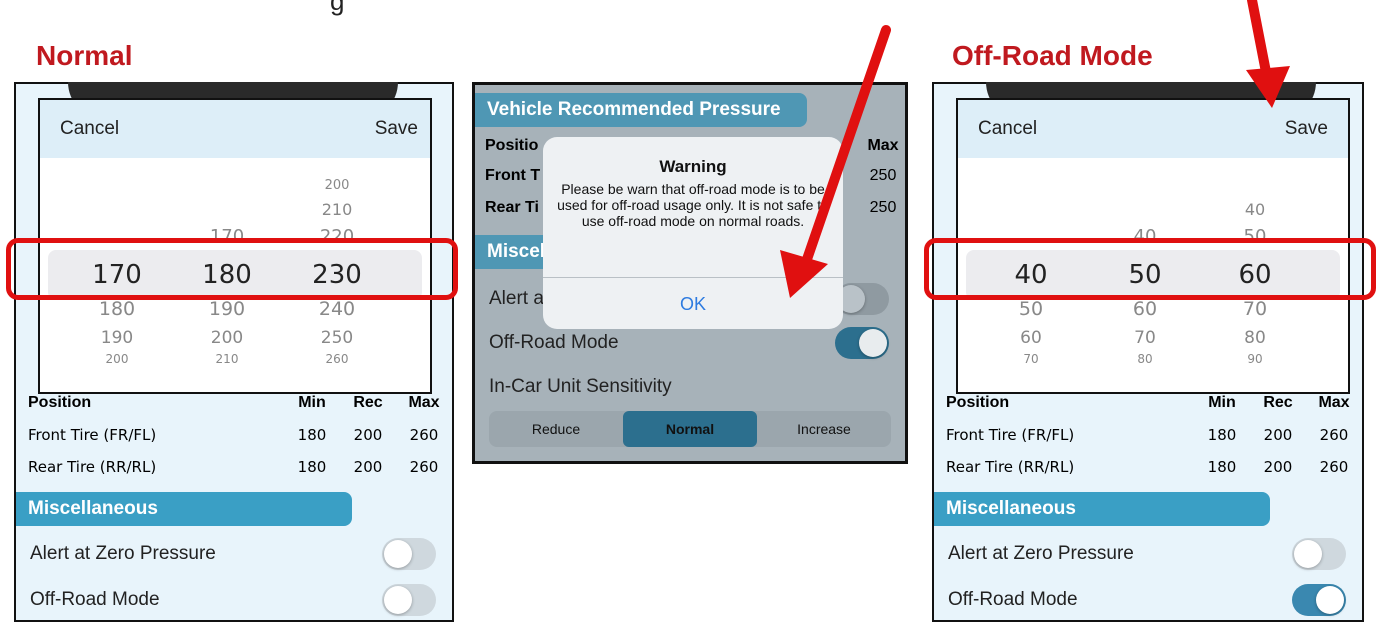 Image resolution: width=1384 pixels, height=622 pixels. I want to click on arrow-to-ok, so click(835, 161).